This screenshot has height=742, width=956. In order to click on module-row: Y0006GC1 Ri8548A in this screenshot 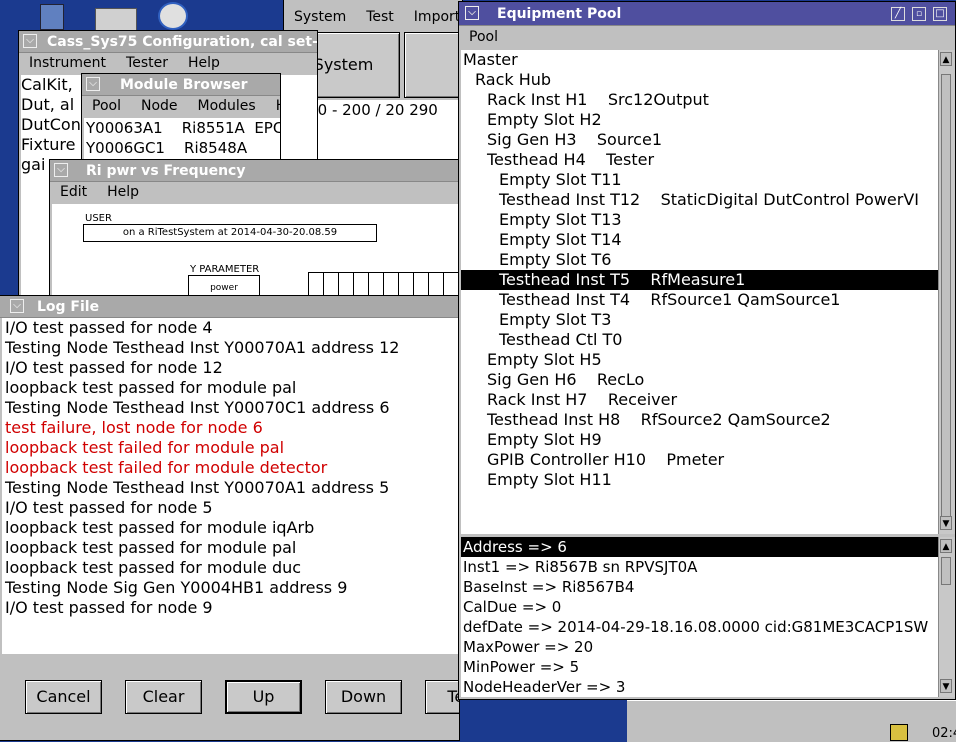, I will do `click(182, 148)`.